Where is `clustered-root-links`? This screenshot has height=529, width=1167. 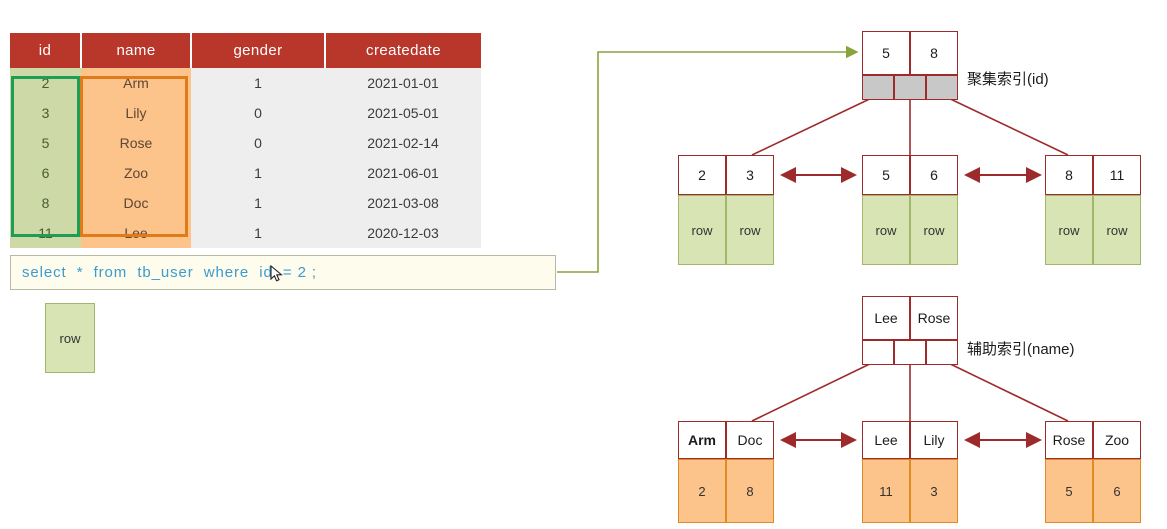
clustered-root-links is located at coordinates (910, 125).